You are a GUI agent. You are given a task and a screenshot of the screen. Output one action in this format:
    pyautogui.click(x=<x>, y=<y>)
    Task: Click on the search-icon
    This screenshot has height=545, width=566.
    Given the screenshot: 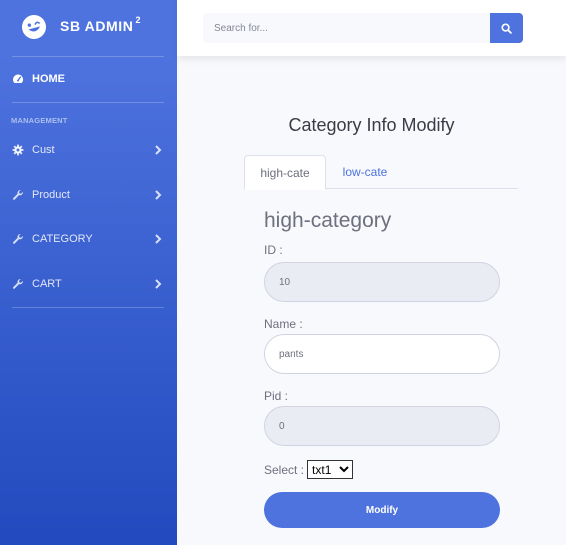 What is the action you would take?
    pyautogui.click(x=506, y=28)
    